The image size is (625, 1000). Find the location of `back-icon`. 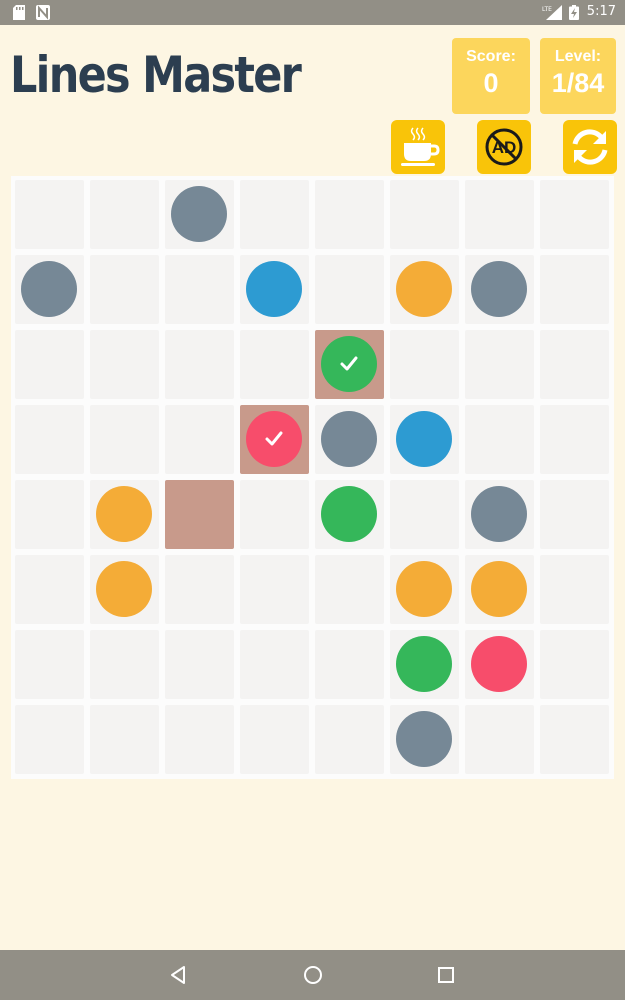

back-icon is located at coordinates (179, 975).